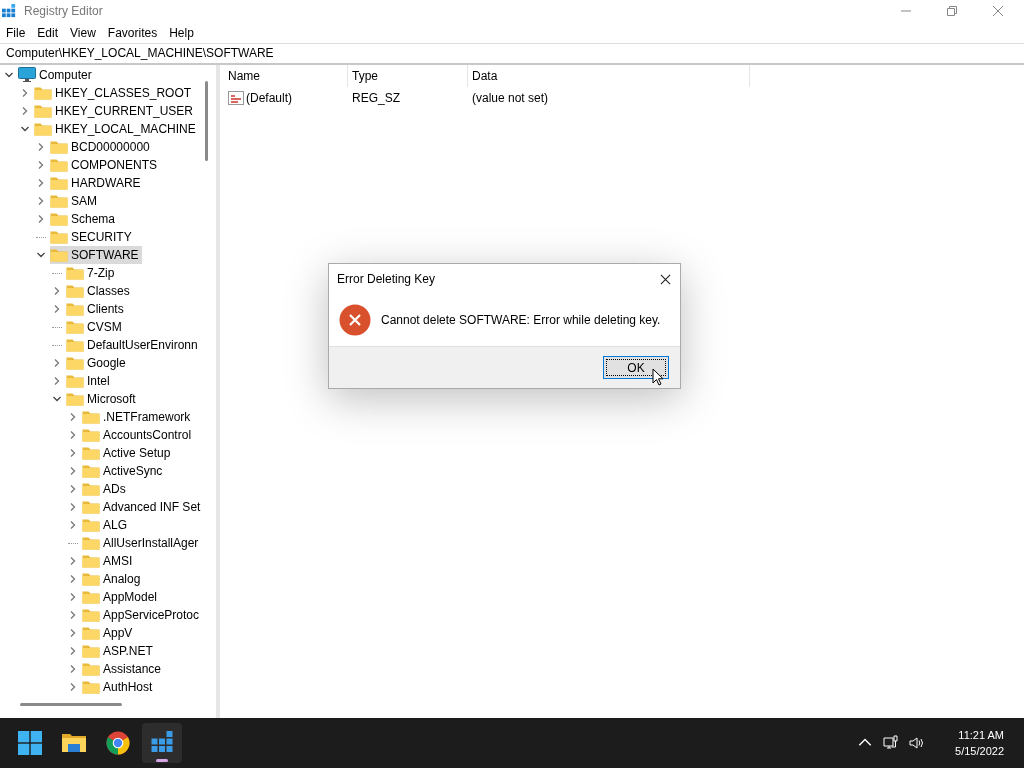 The height and width of the screenshot is (768, 1024). Describe the element at coordinates (142, 615) in the screenshot. I see `tree-item: AppServiceProtoc` at that location.